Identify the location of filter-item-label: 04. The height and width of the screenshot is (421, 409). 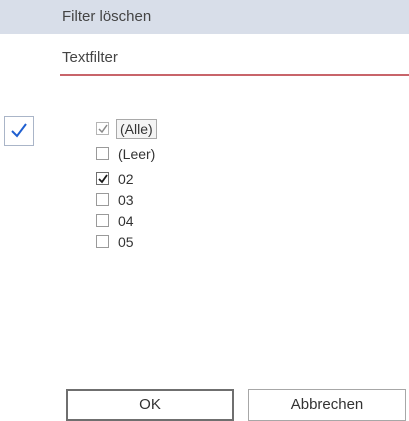
(126, 221).